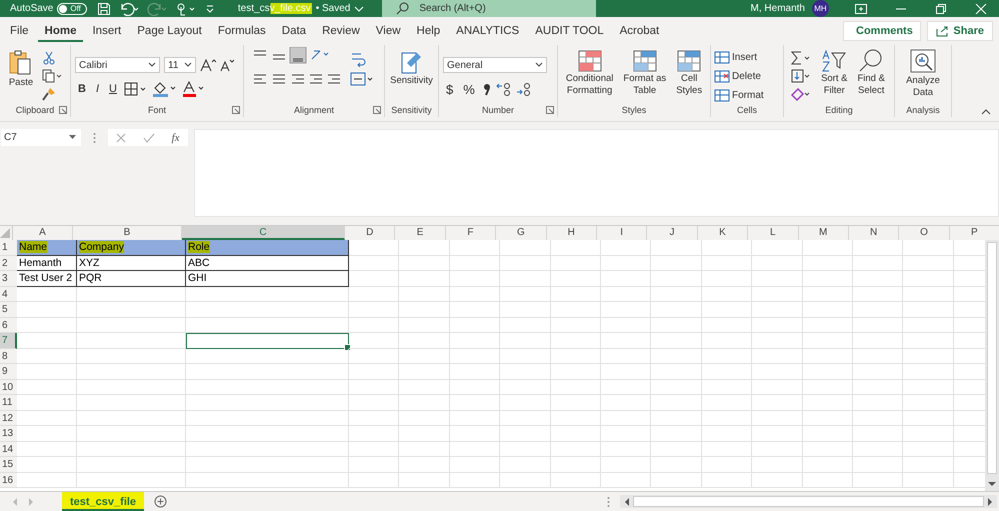  Describe the element at coordinates (834, 73) in the screenshot. I see `editing-button: Sort & Filter` at that location.